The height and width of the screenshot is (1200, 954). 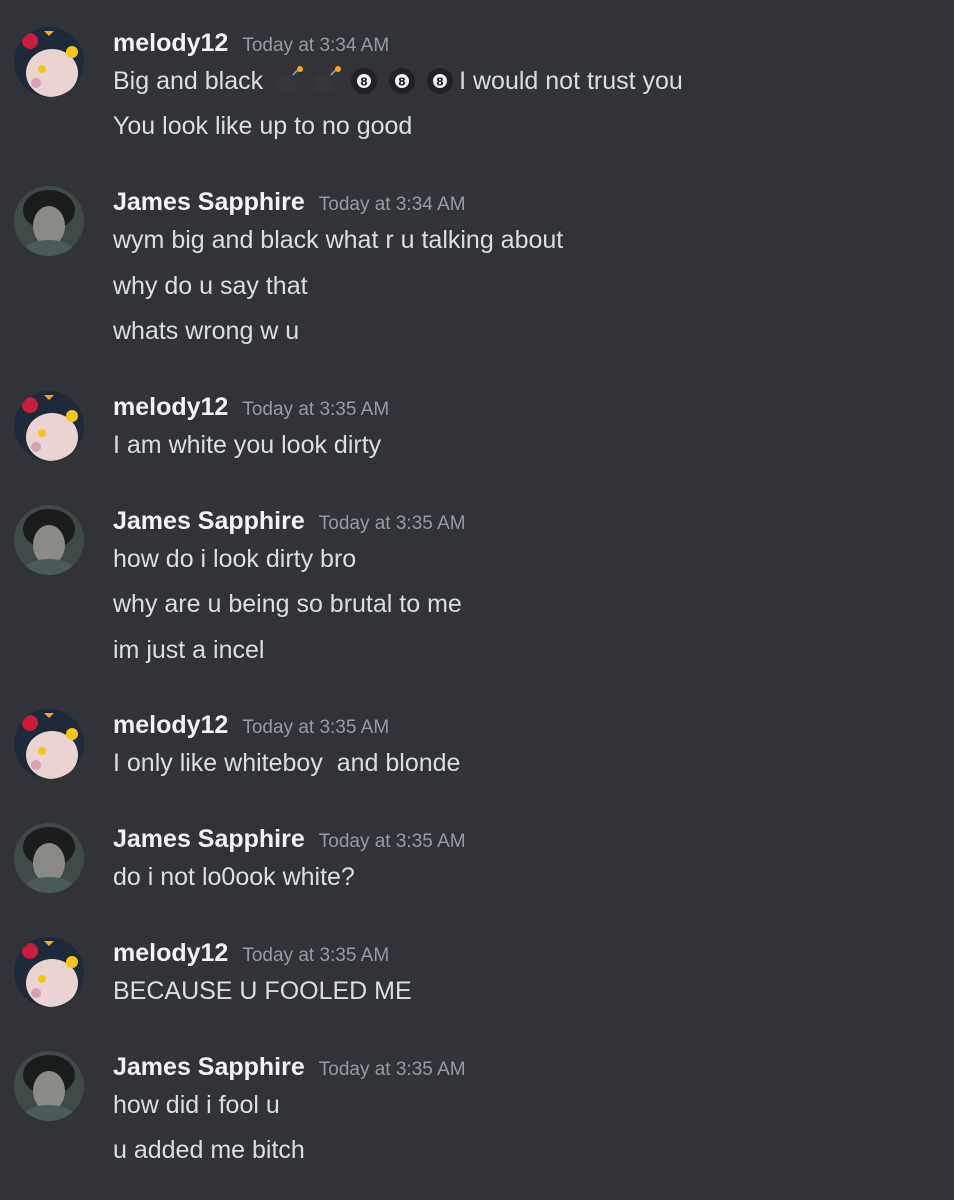 I want to click on message-text-part: Big and black, so click(x=188, y=81).